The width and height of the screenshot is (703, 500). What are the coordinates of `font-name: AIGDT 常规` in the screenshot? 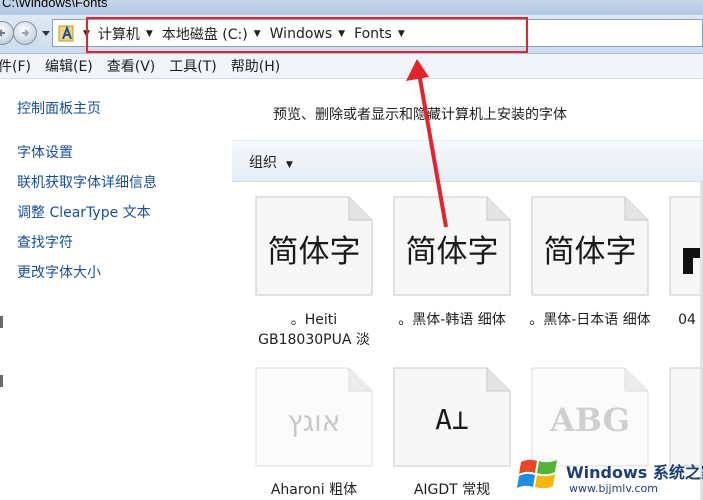 It's located at (452, 490).